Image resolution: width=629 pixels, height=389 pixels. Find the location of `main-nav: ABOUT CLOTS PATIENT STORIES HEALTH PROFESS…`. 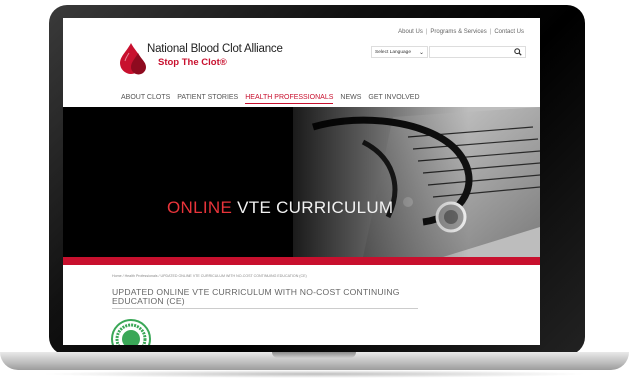

main-nav: ABOUT CLOTS PATIENT STORIES HEALTH PROFESS… is located at coordinates (274, 99).